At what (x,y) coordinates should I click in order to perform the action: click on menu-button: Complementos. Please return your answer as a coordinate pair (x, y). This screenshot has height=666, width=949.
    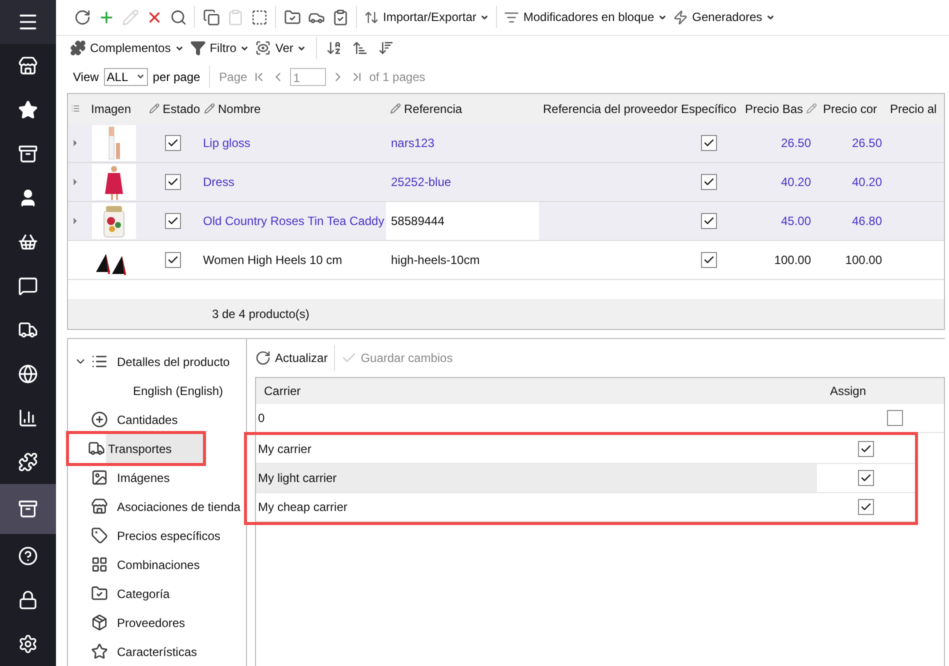
    Looking at the image, I should click on (130, 48).